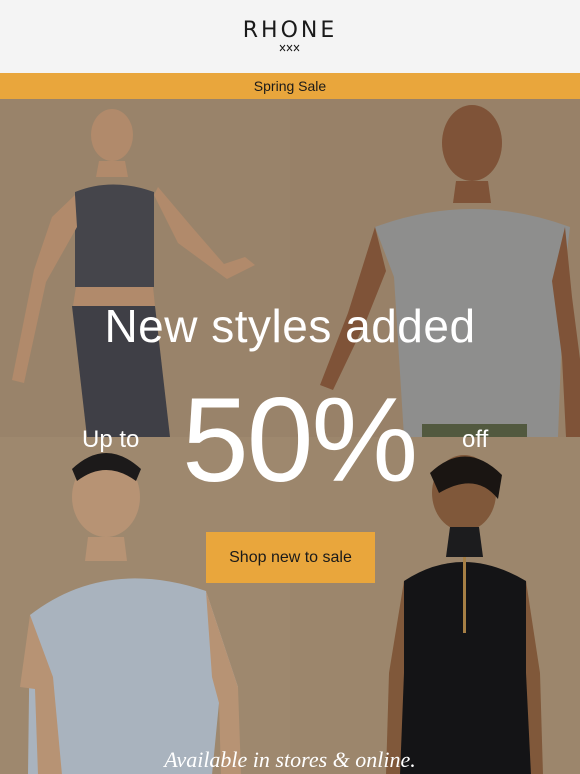 The width and height of the screenshot is (580, 774). I want to click on availability-tagline: Available in stores & online., so click(290, 759).